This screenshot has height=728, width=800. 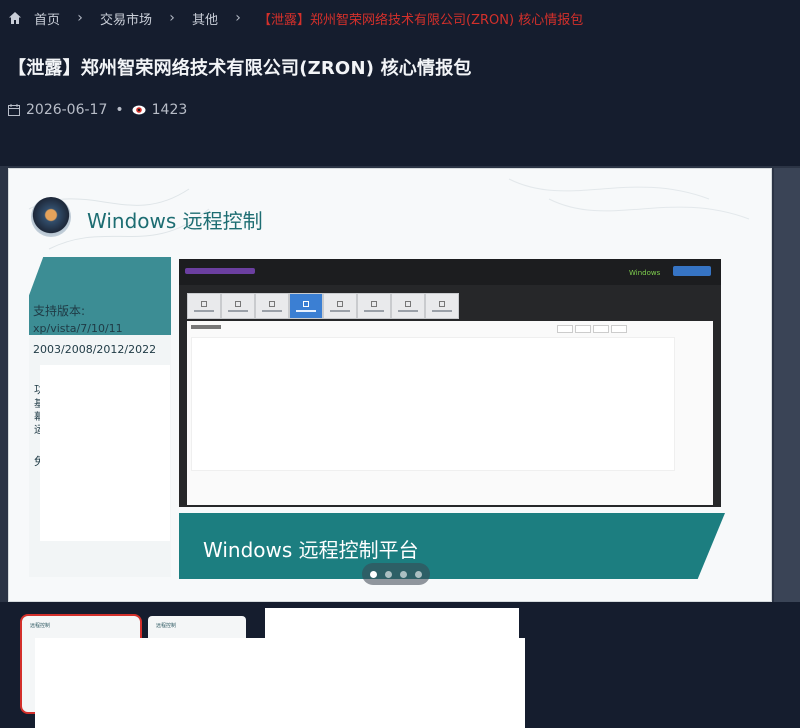 What do you see at coordinates (139, 110) in the screenshot?
I see `eye-icon` at bounding box center [139, 110].